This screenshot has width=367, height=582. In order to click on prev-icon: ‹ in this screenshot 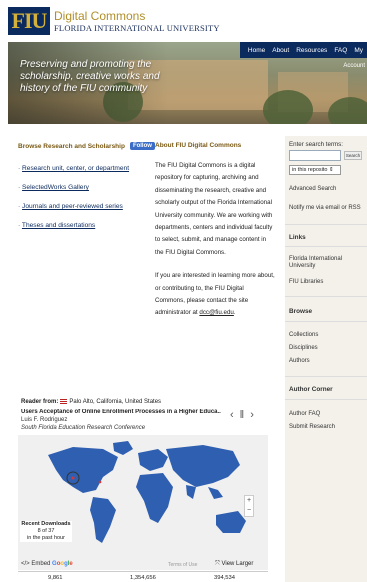, I will do `click(232, 415)`.